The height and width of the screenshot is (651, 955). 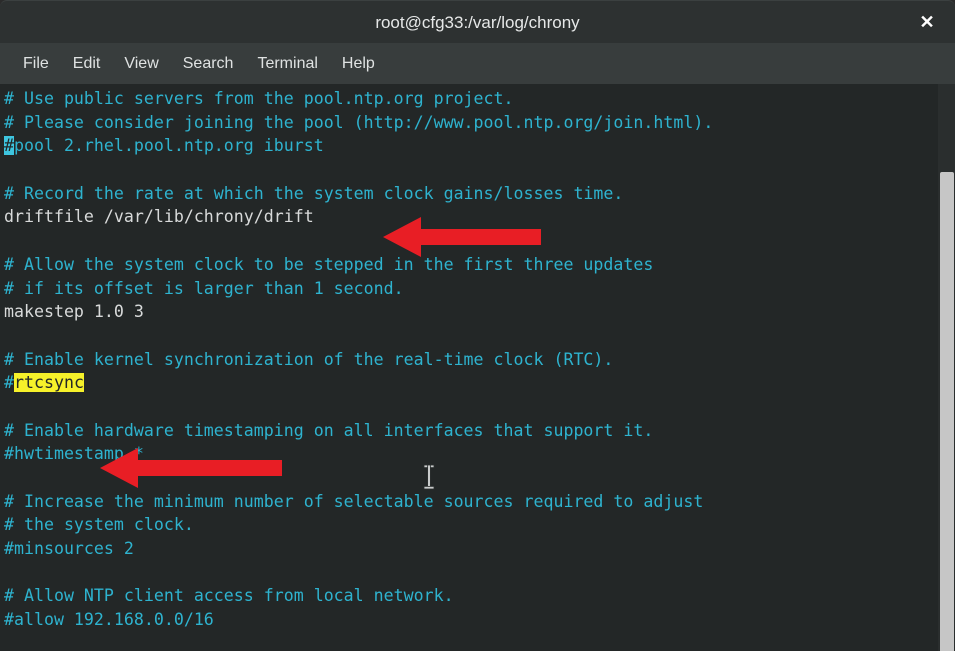 What do you see at coordinates (469, 383) in the screenshot?
I see `editor-line: #rtcsync` at bounding box center [469, 383].